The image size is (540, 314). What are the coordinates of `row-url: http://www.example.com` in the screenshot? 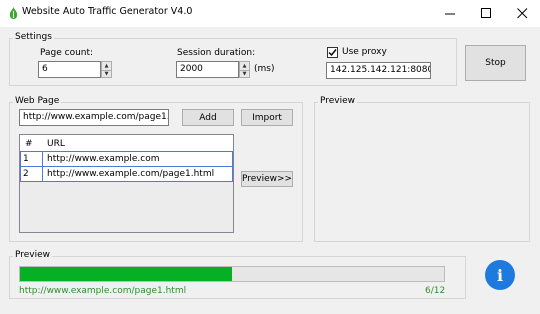 It's located at (103, 159).